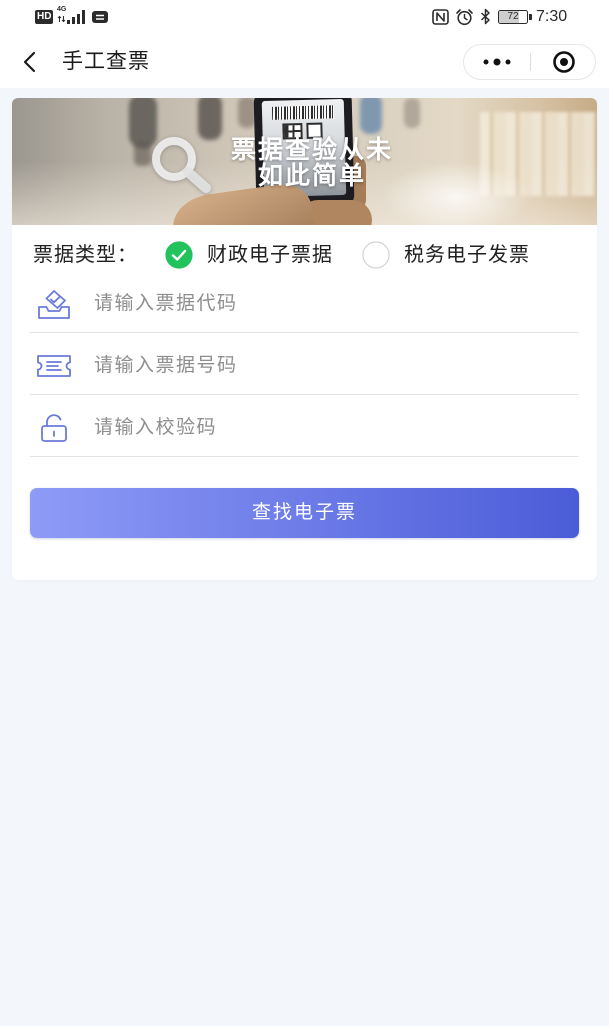  Describe the element at coordinates (530, 17) in the screenshot. I see `battery-nub` at that location.